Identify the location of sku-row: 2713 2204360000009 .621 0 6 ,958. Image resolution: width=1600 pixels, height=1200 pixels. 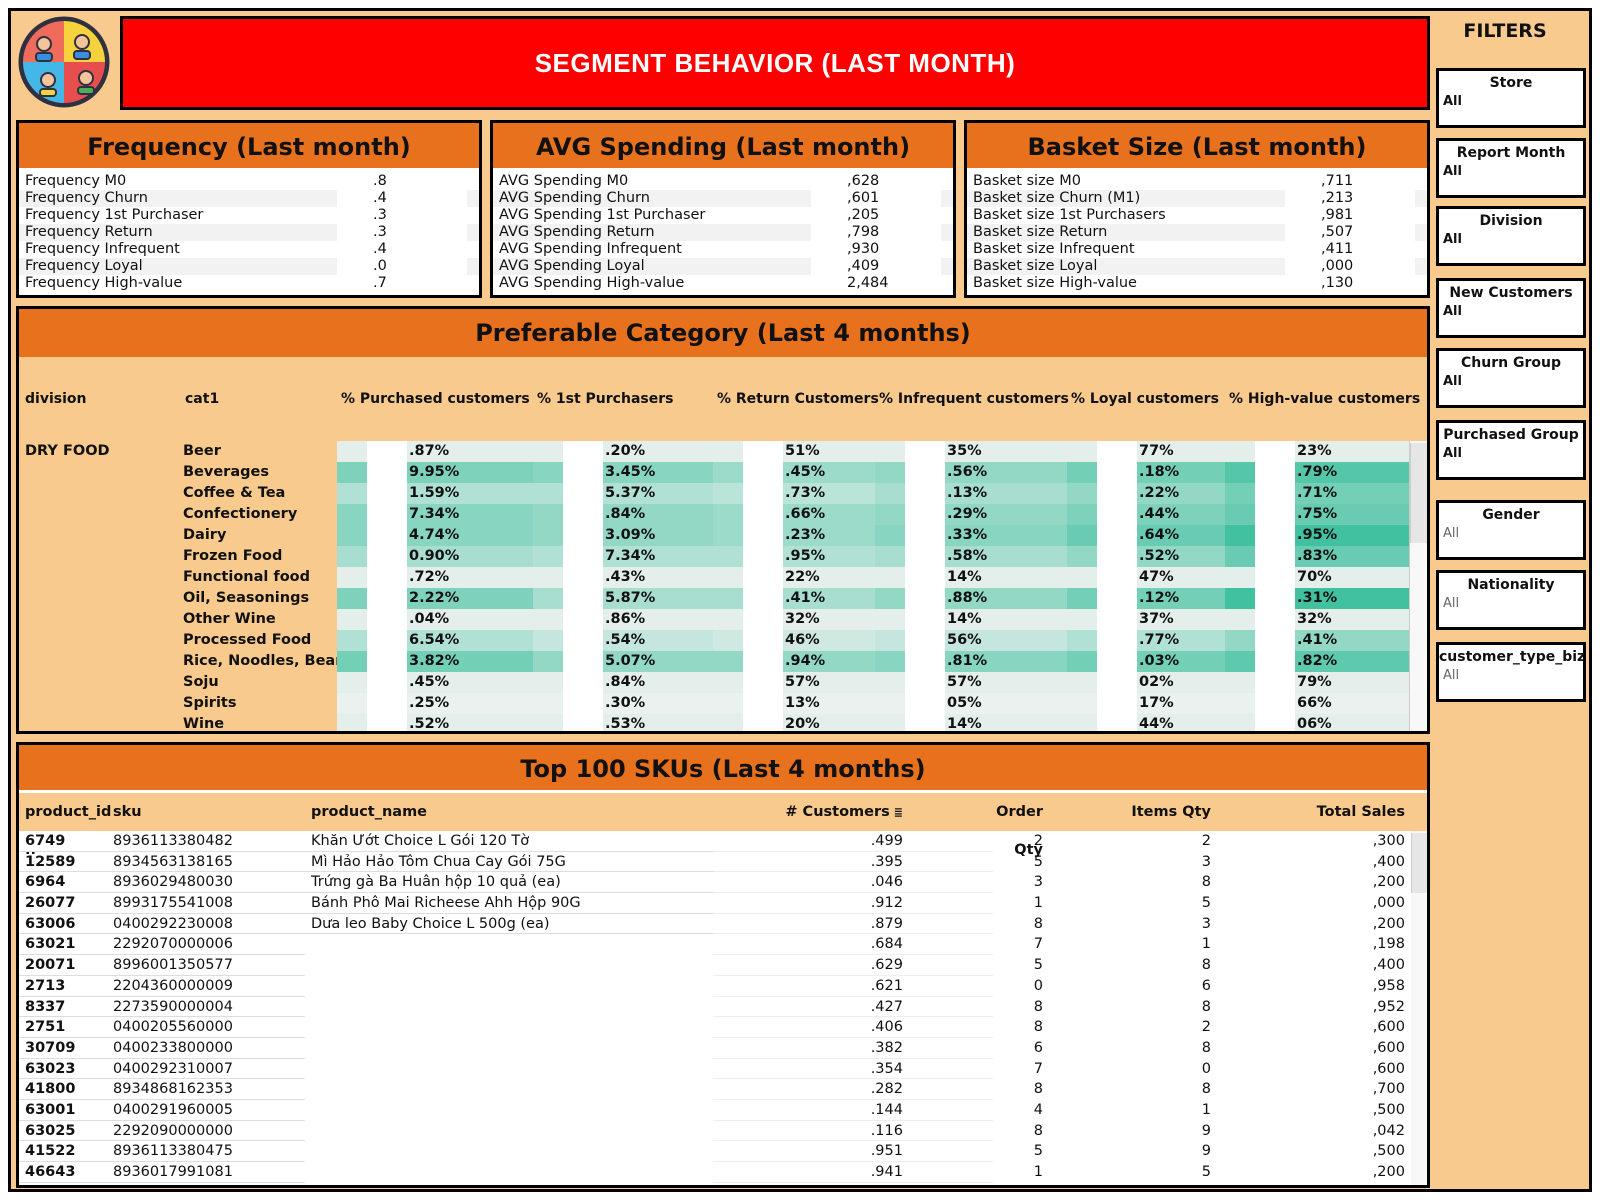
(723, 986).